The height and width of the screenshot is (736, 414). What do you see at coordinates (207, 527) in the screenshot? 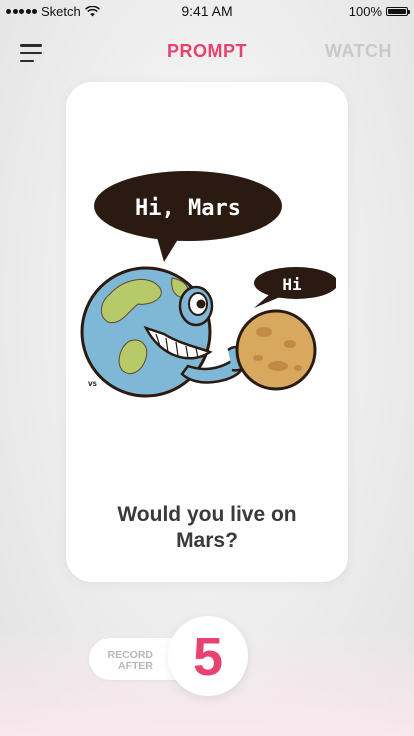
I see `prompt-question: Would you live on Mars?` at bounding box center [207, 527].